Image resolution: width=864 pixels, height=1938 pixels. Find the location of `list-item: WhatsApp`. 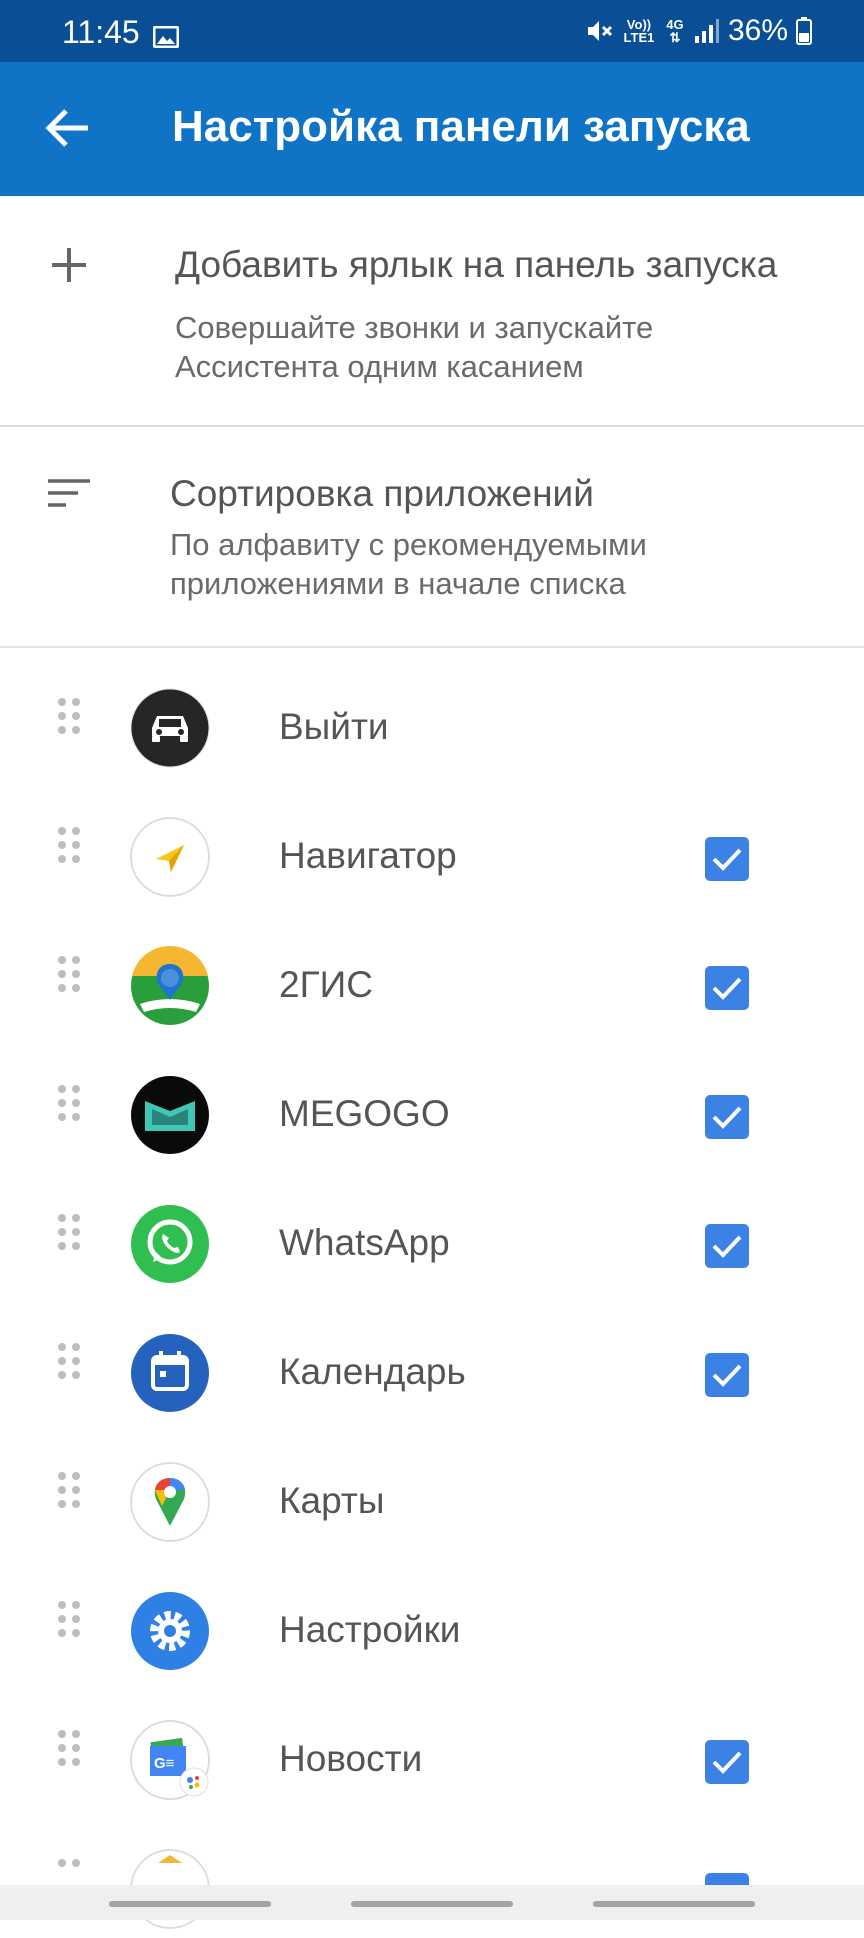

list-item: WhatsApp is located at coordinates (432, 1228).